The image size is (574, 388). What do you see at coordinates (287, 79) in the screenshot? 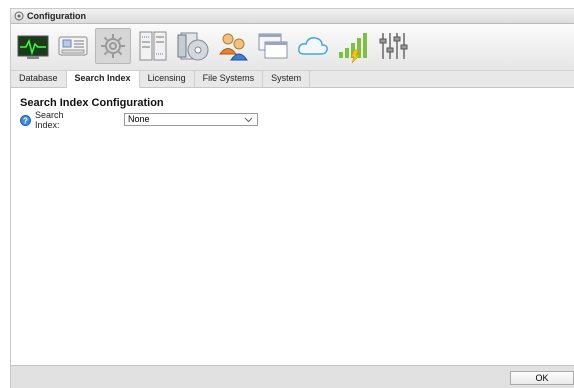
I see `tab-system: System` at bounding box center [287, 79].